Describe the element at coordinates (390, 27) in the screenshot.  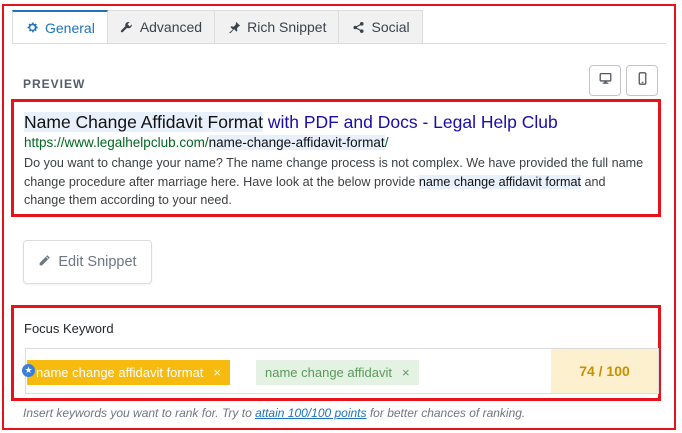
I see `tab-label: Social` at that location.